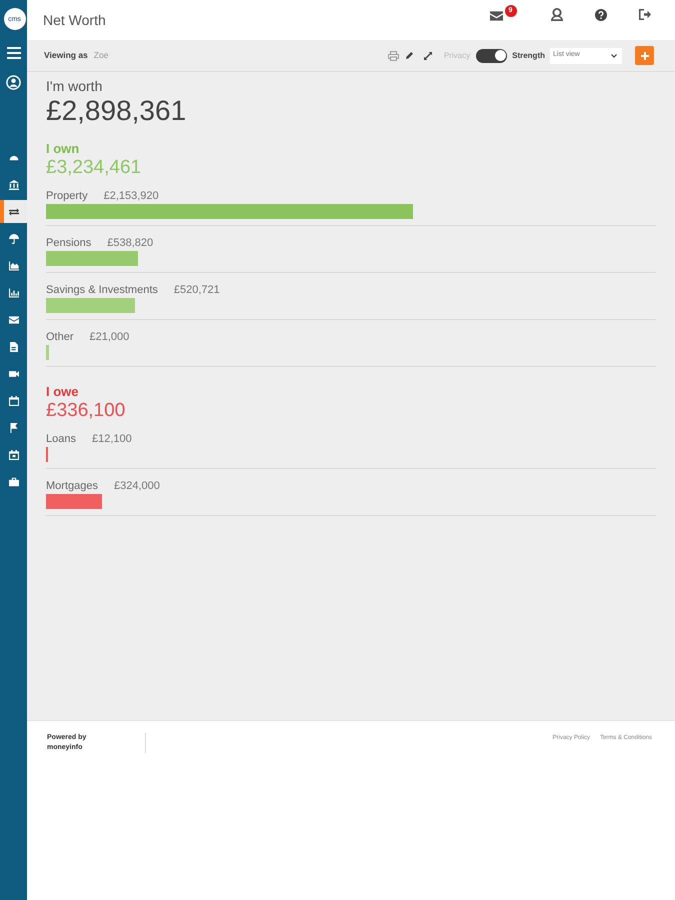 The image size is (675, 900). Describe the element at coordinates (61, 439) in the screenshot. I see `item-label: Loans` at that location.